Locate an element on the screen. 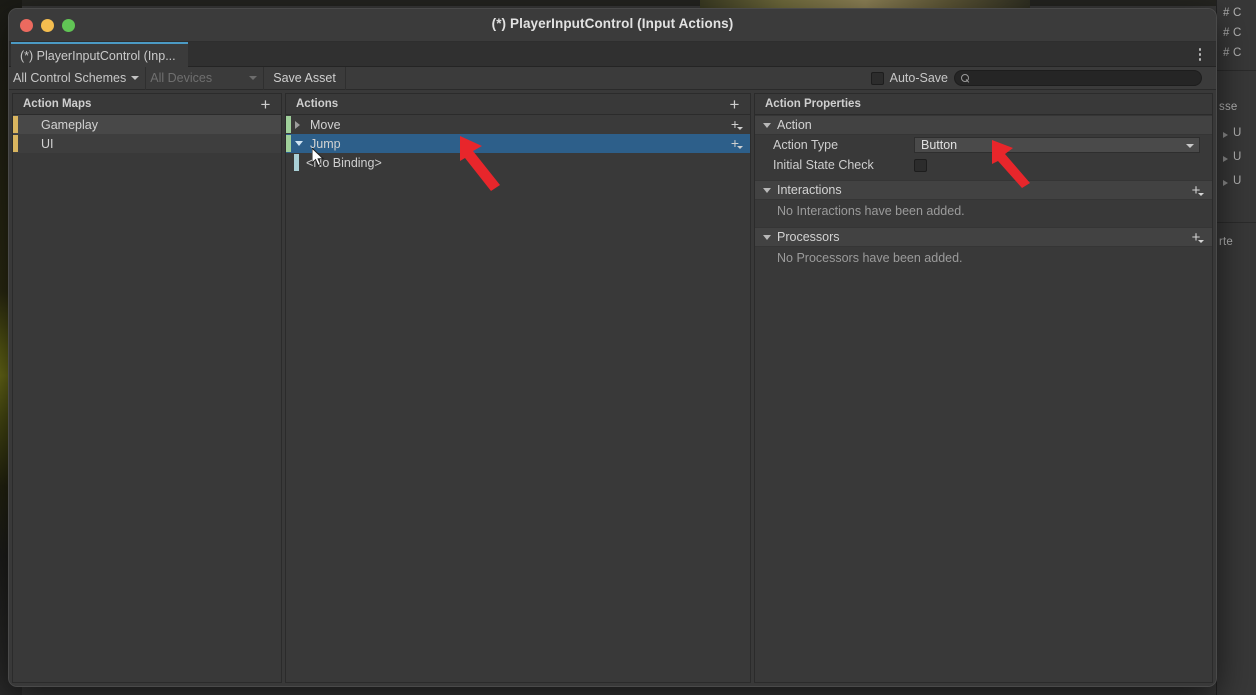 The height and width of the screenshot is (695, 1256). action-map-label: UI is located at coordinates (47, 143).